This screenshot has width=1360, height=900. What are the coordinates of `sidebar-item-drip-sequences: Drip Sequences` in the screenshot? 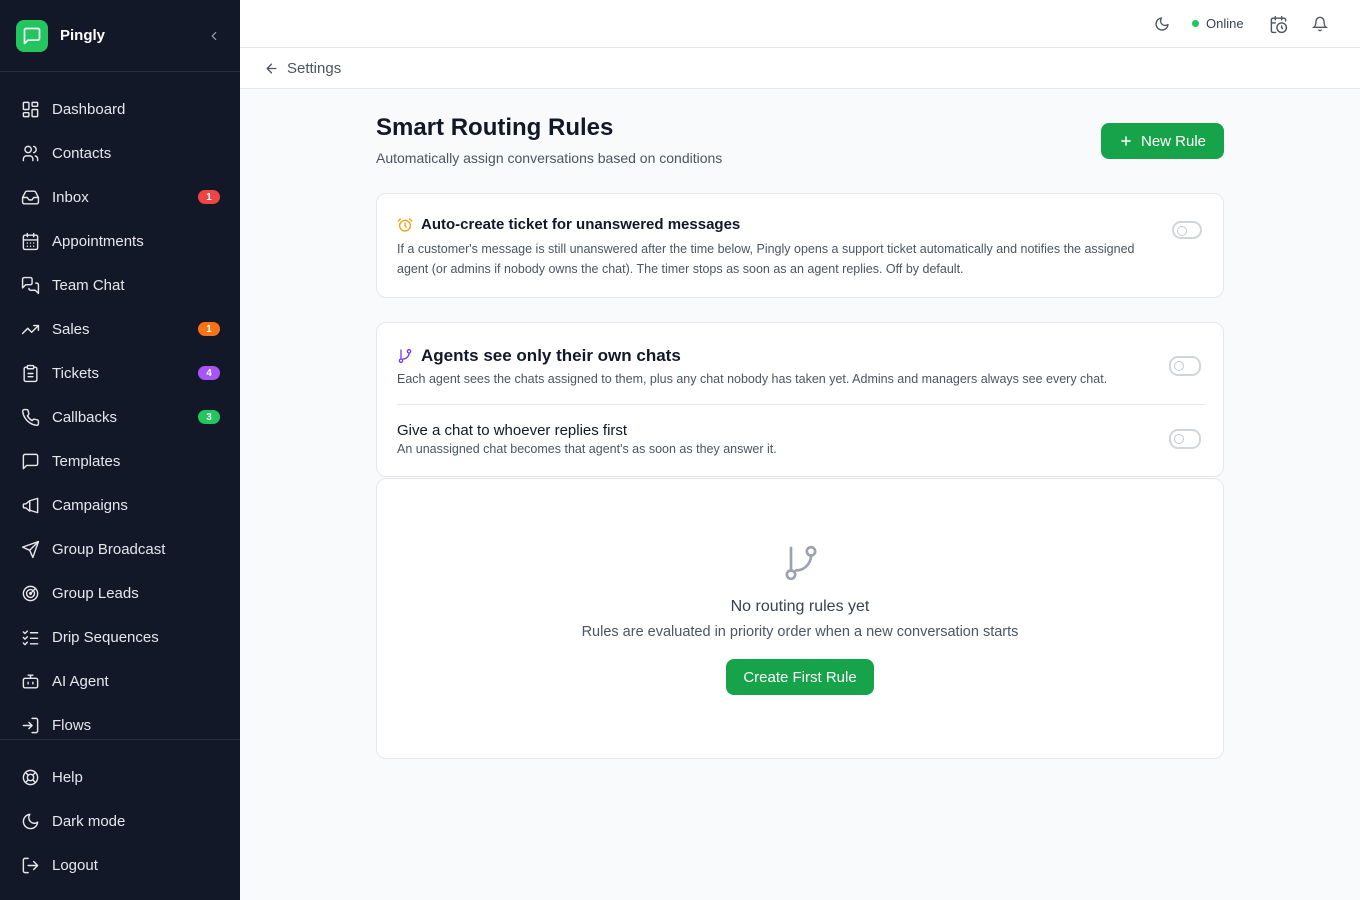 It's located at (120, 637).